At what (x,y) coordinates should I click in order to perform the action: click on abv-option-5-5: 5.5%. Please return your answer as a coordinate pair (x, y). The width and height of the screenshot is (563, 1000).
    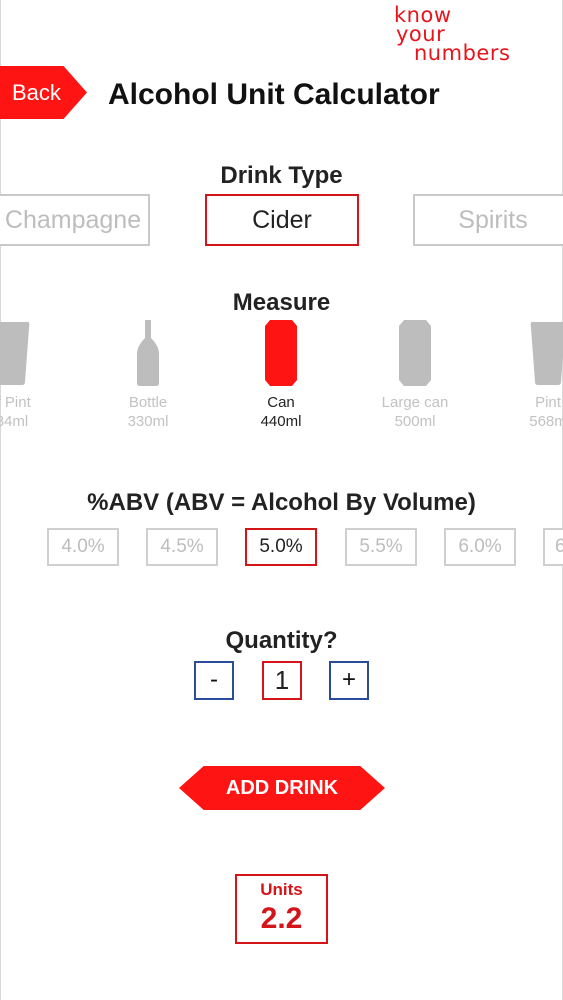
    Looking at the image, I should click on (381, 547).